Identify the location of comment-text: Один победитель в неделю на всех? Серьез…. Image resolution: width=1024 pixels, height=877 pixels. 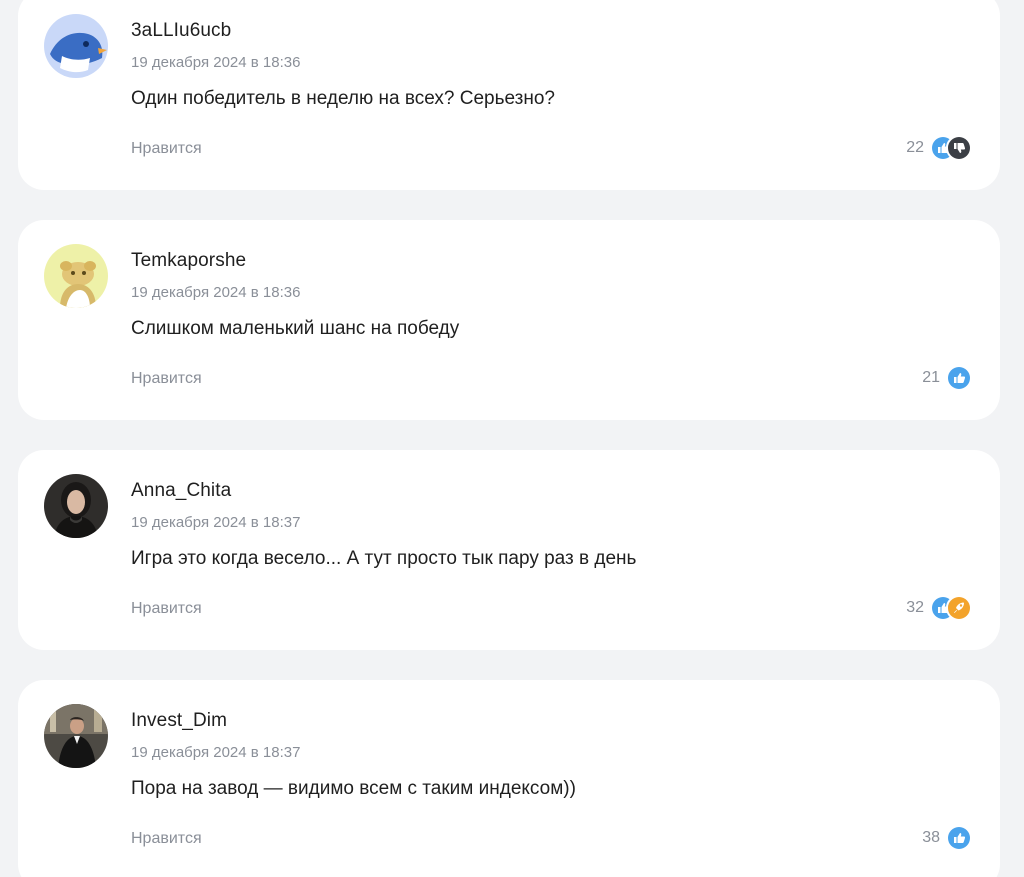
(343, 98).